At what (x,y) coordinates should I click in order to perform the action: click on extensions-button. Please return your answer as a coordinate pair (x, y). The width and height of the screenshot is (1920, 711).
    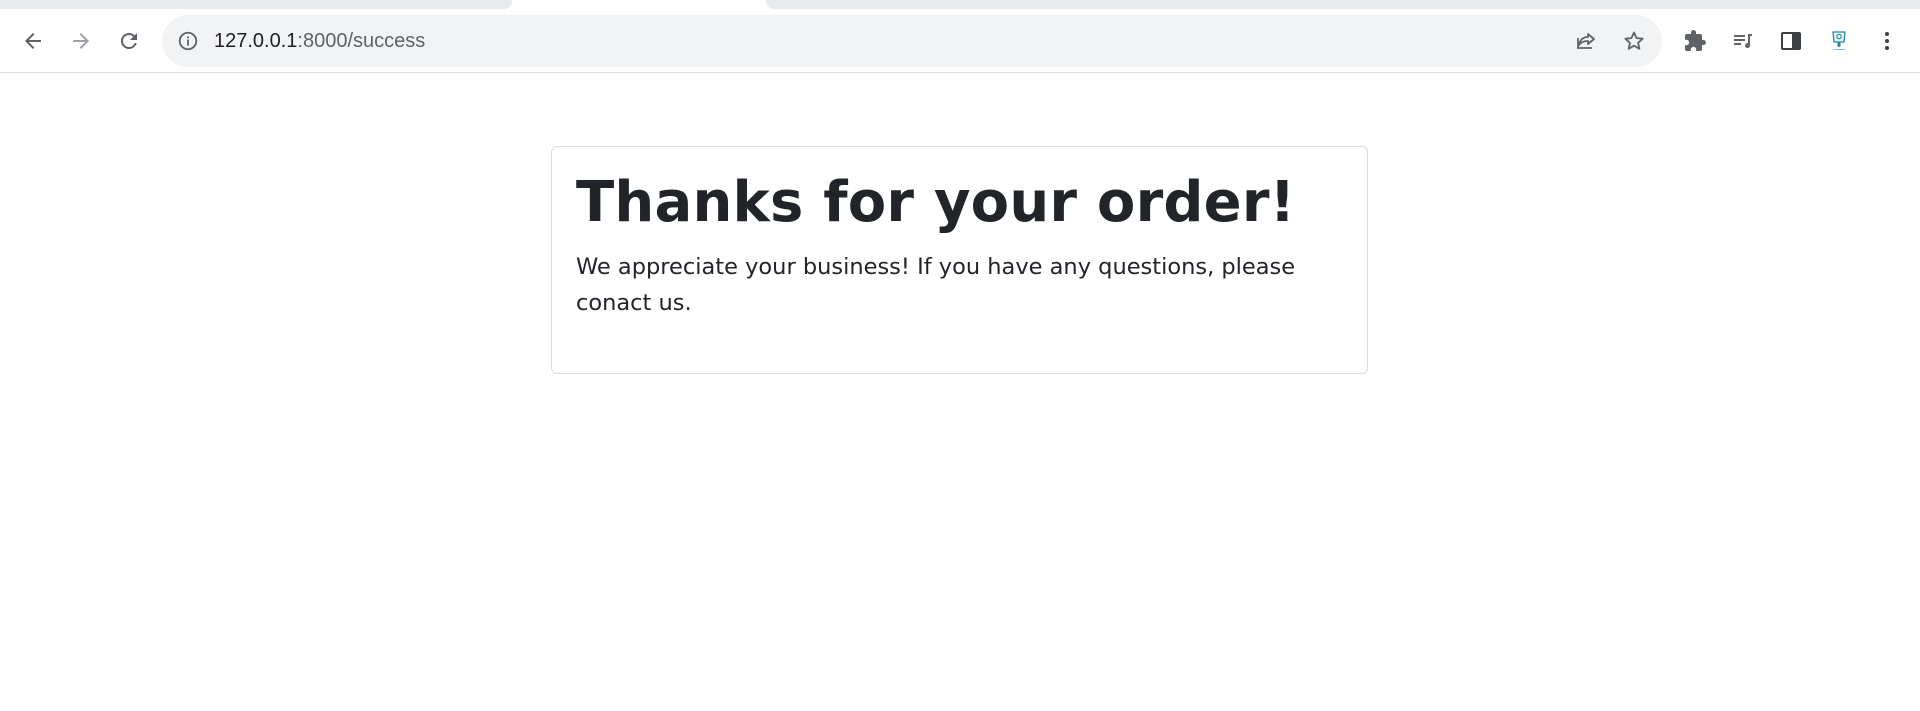
    Looking at the image, I should click on (1695, 41).